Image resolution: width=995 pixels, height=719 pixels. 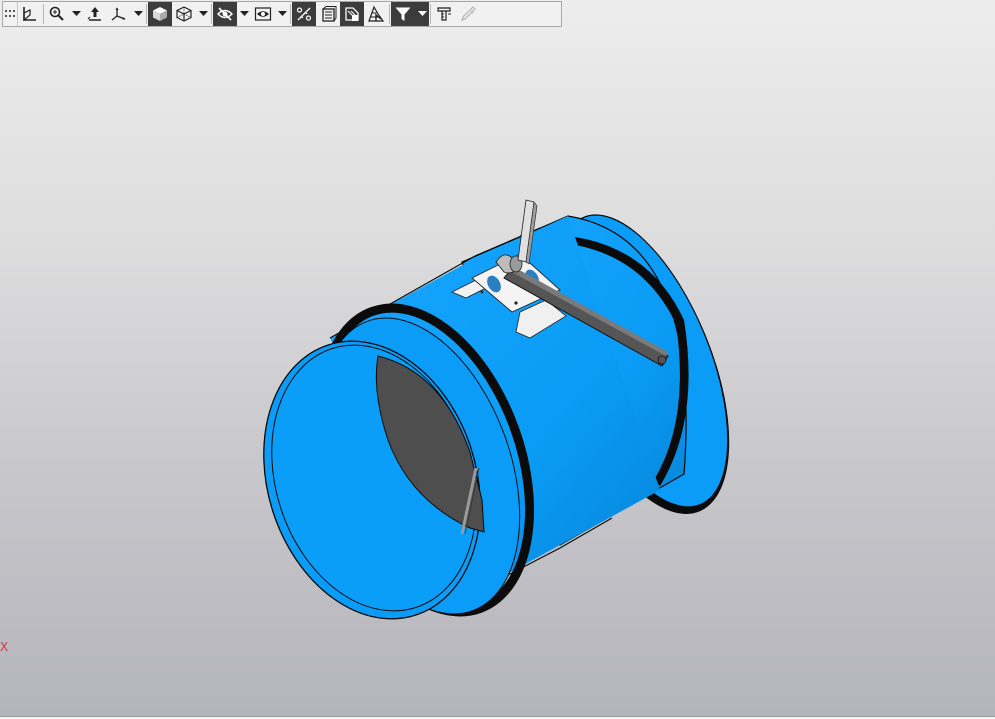 I want to click on measure-button, so click(x=444, y=14).